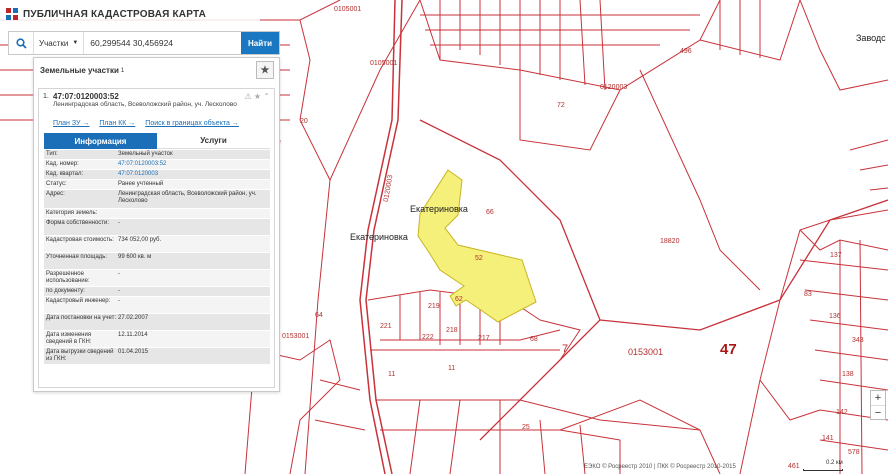  Describe the element at coordinates (878, 412) in the screenshot. I see `zoom-out-button: −` at that location.